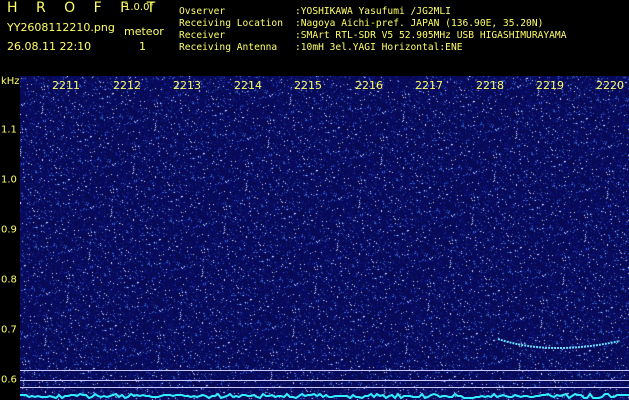  What do you see at coordinates (9, 230) in the screenshot?
I see `y-tick-label: 0.9` at bounding box center [9, 230].